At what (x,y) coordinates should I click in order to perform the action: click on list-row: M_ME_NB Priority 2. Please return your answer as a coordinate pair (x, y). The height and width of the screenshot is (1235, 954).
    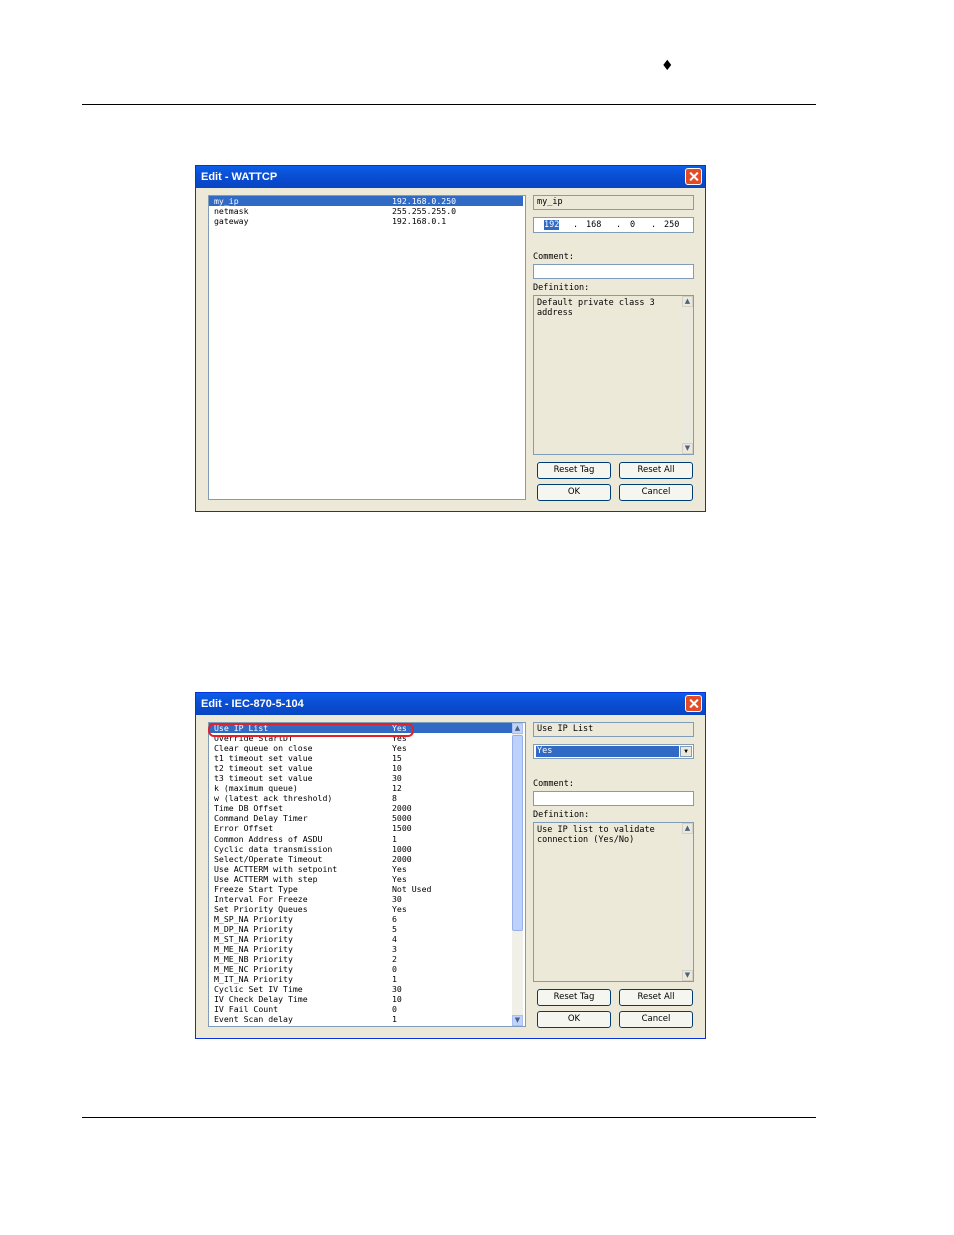
    Looking at the image, I should click on (360, 959).